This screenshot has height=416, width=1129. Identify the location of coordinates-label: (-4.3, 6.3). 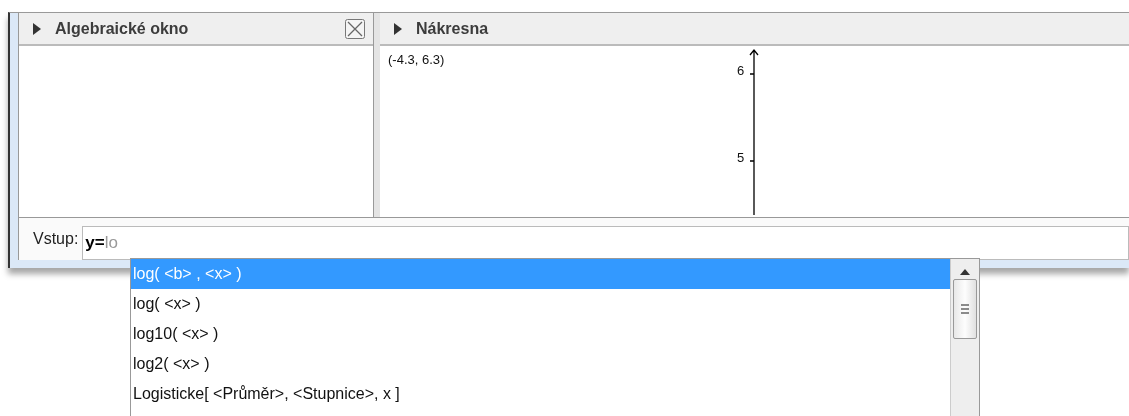
(416, 59).